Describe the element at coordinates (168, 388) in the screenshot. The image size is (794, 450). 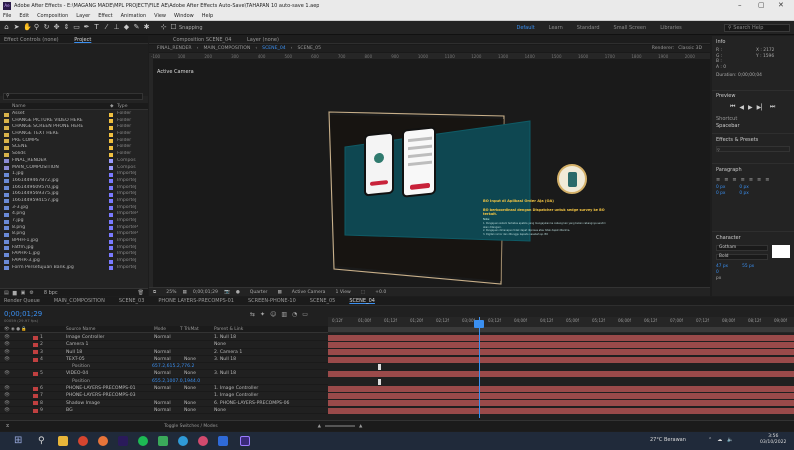
I see `blend-mode-dropdown: Normal` at that location.